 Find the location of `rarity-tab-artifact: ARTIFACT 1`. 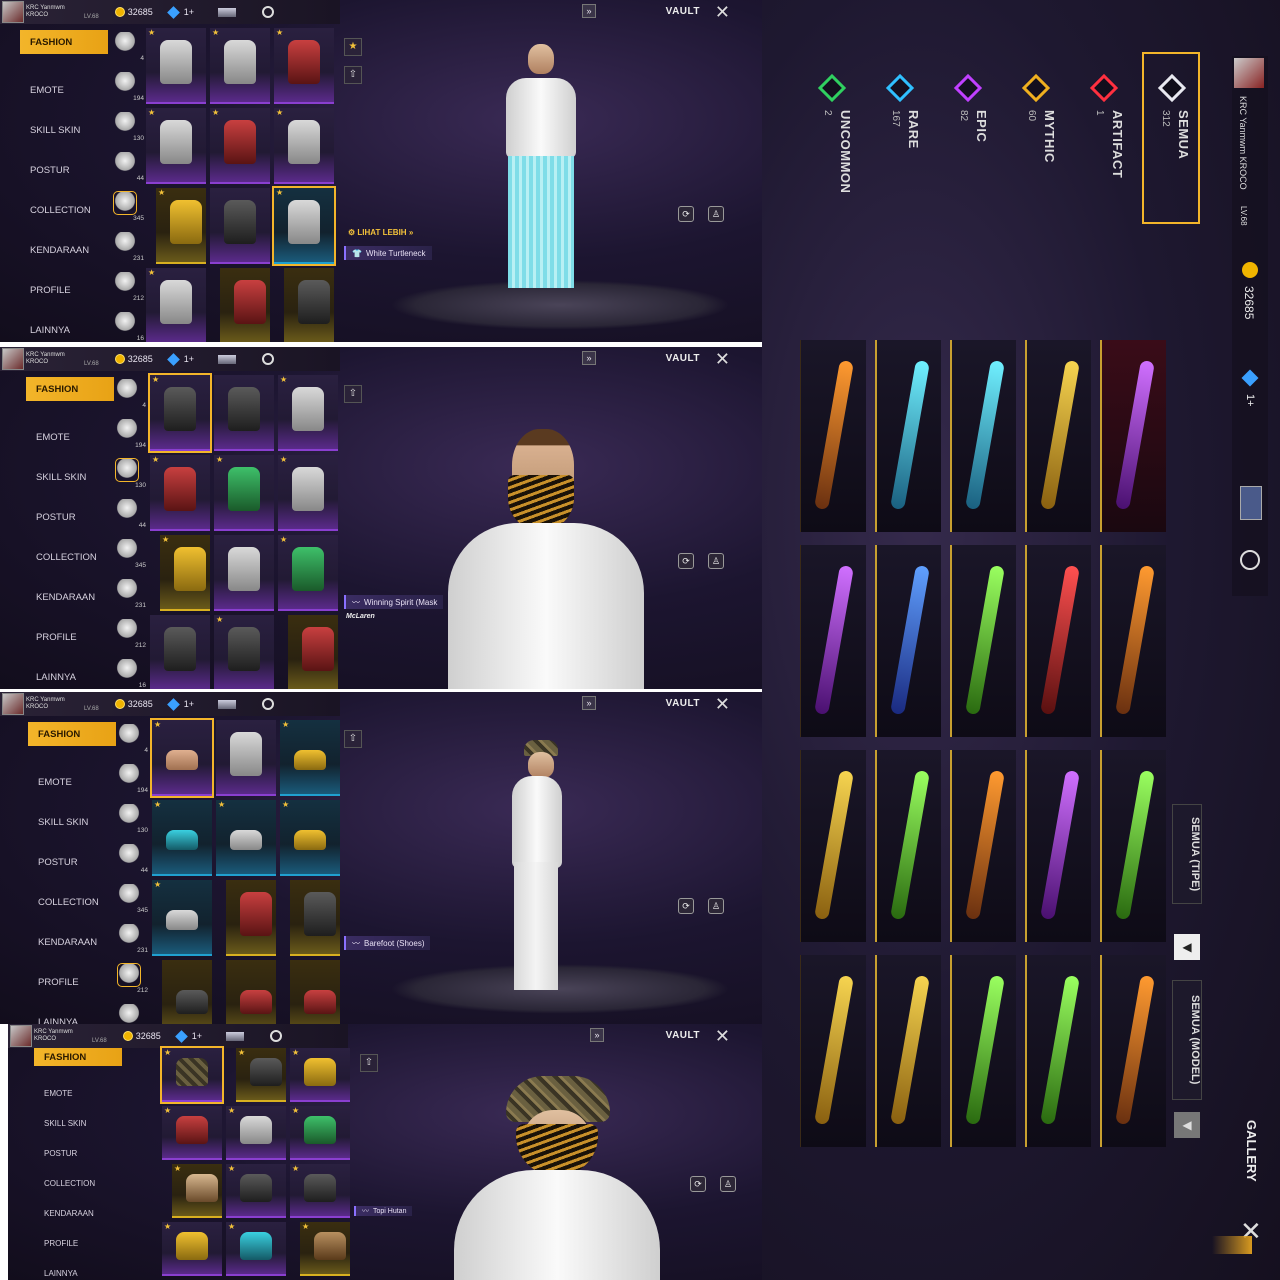

rarity-tab-artifact: ARTIFACT 1 is located at coordinates (1105, 142).